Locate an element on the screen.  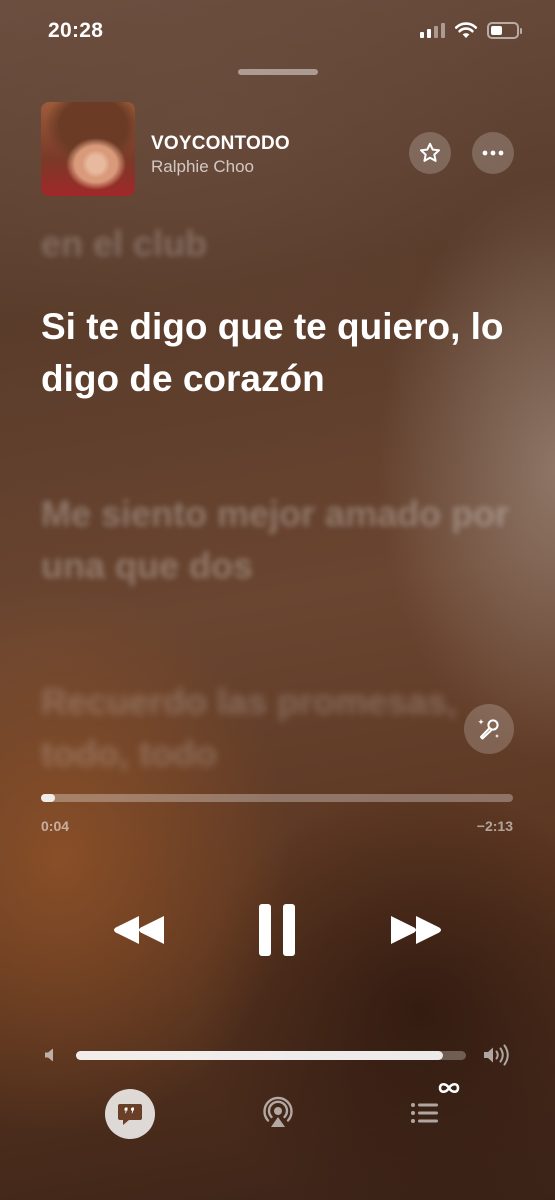
queue-button is located at coordinates (425, 1113).